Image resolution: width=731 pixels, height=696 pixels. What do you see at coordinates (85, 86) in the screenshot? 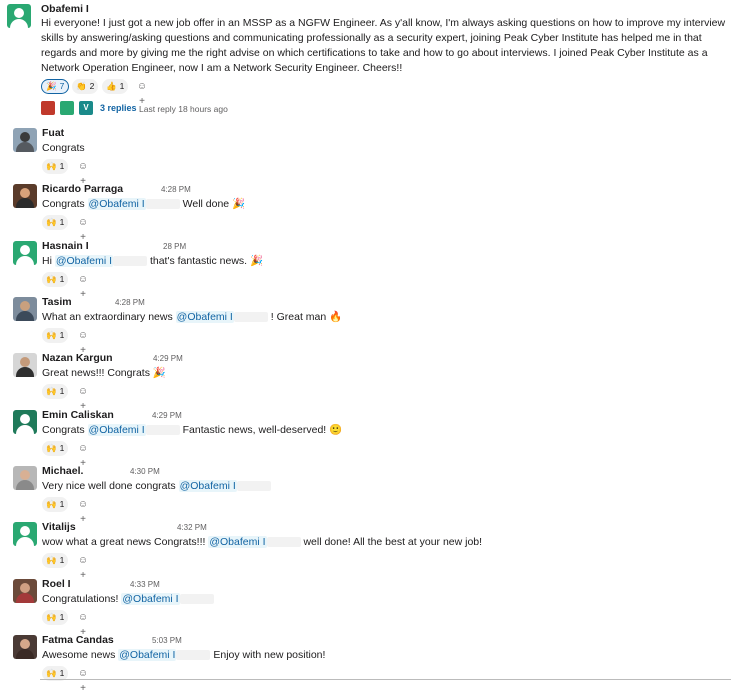
I see `reaction-clap: 👏 2` at bounding box center [85, 86].